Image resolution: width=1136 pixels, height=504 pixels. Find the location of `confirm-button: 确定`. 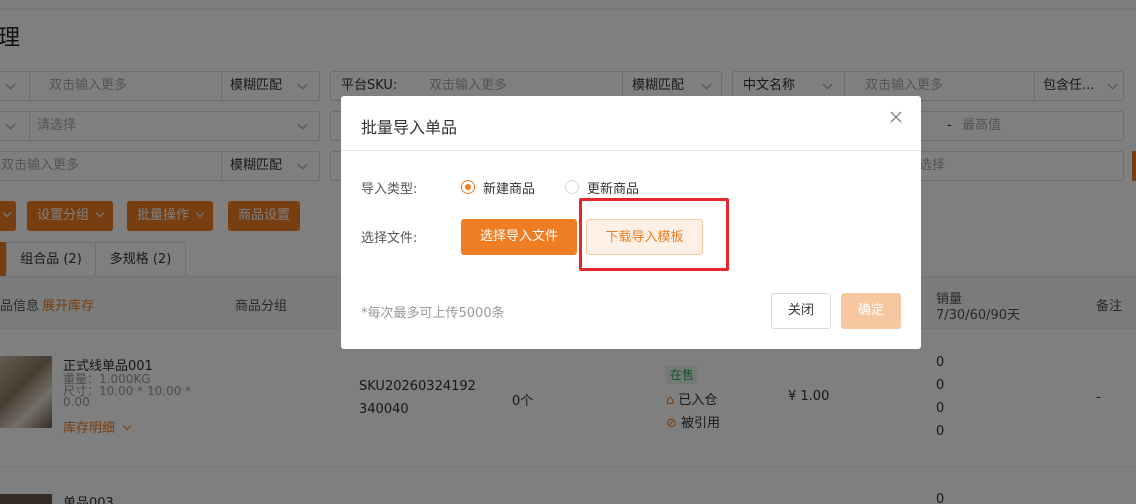

confirm-button: 确定 is located at coordinates (871, 311).